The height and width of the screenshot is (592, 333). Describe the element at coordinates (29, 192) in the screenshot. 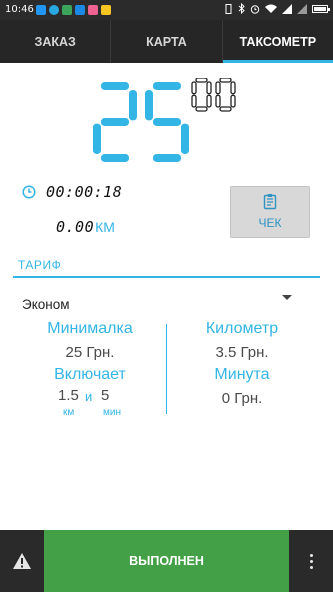

I see `clock-icon` at that location.